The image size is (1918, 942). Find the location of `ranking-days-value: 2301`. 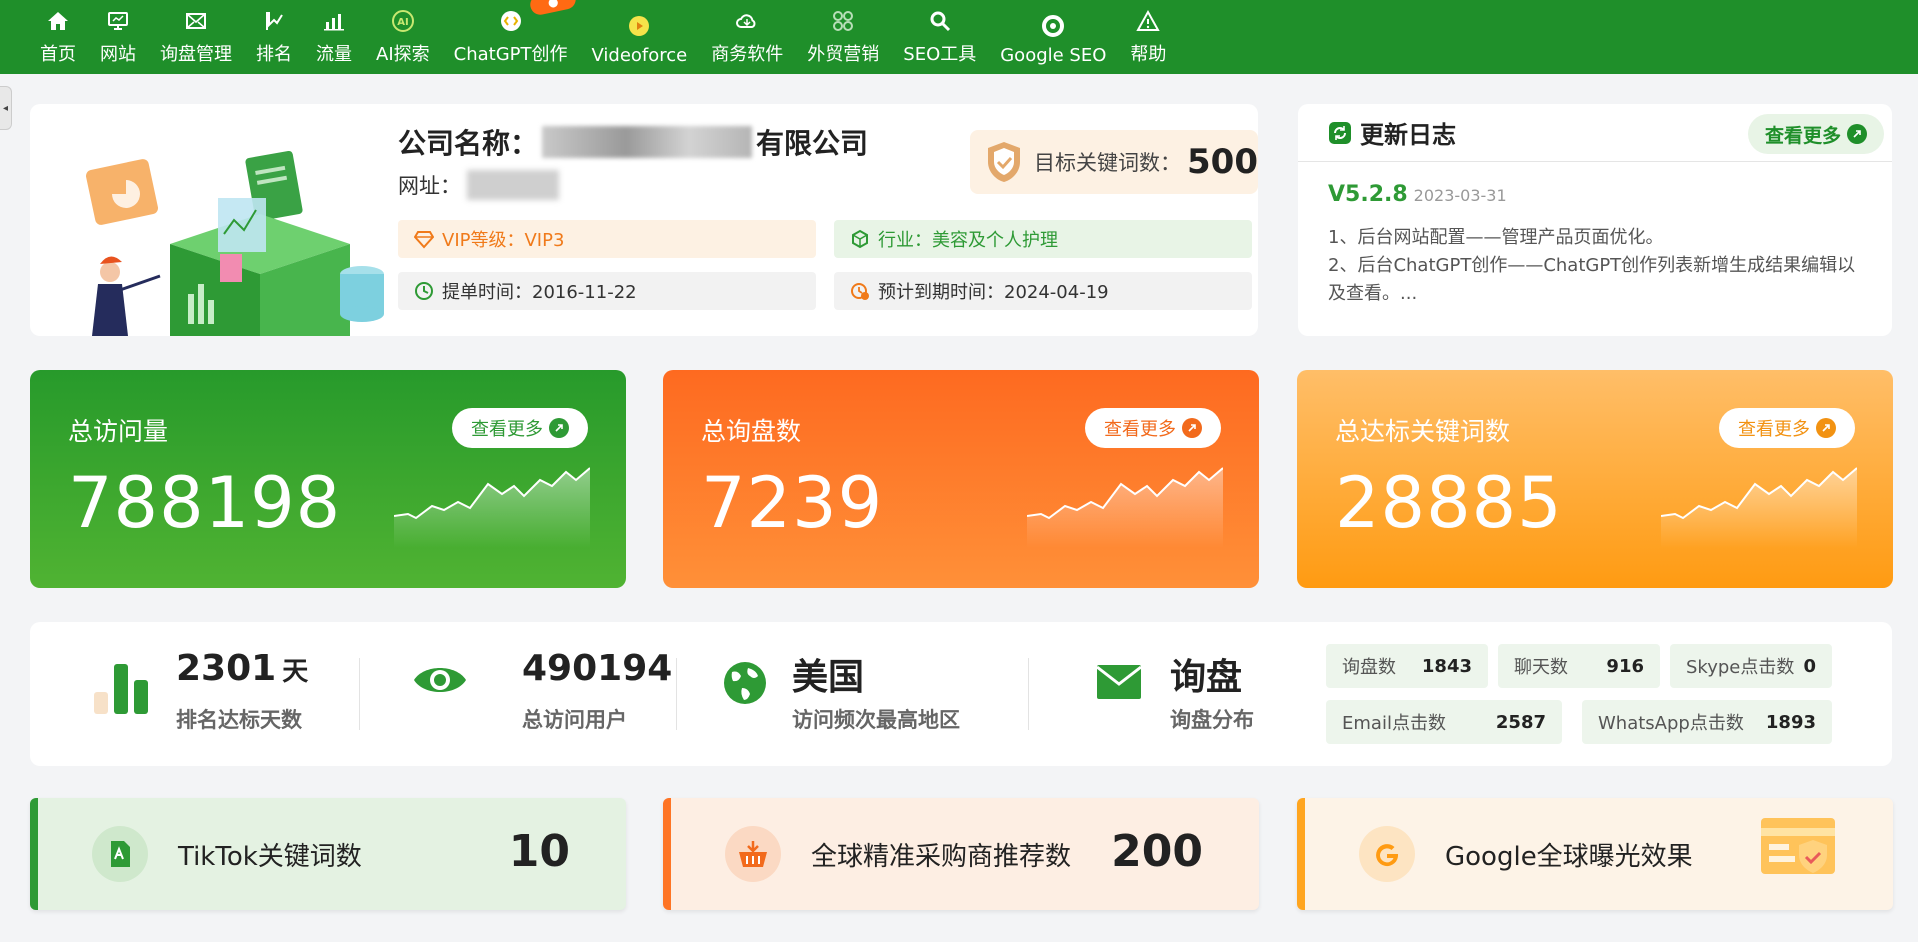

ranking-days-value: 2301 is located at coordinates (226, 668).